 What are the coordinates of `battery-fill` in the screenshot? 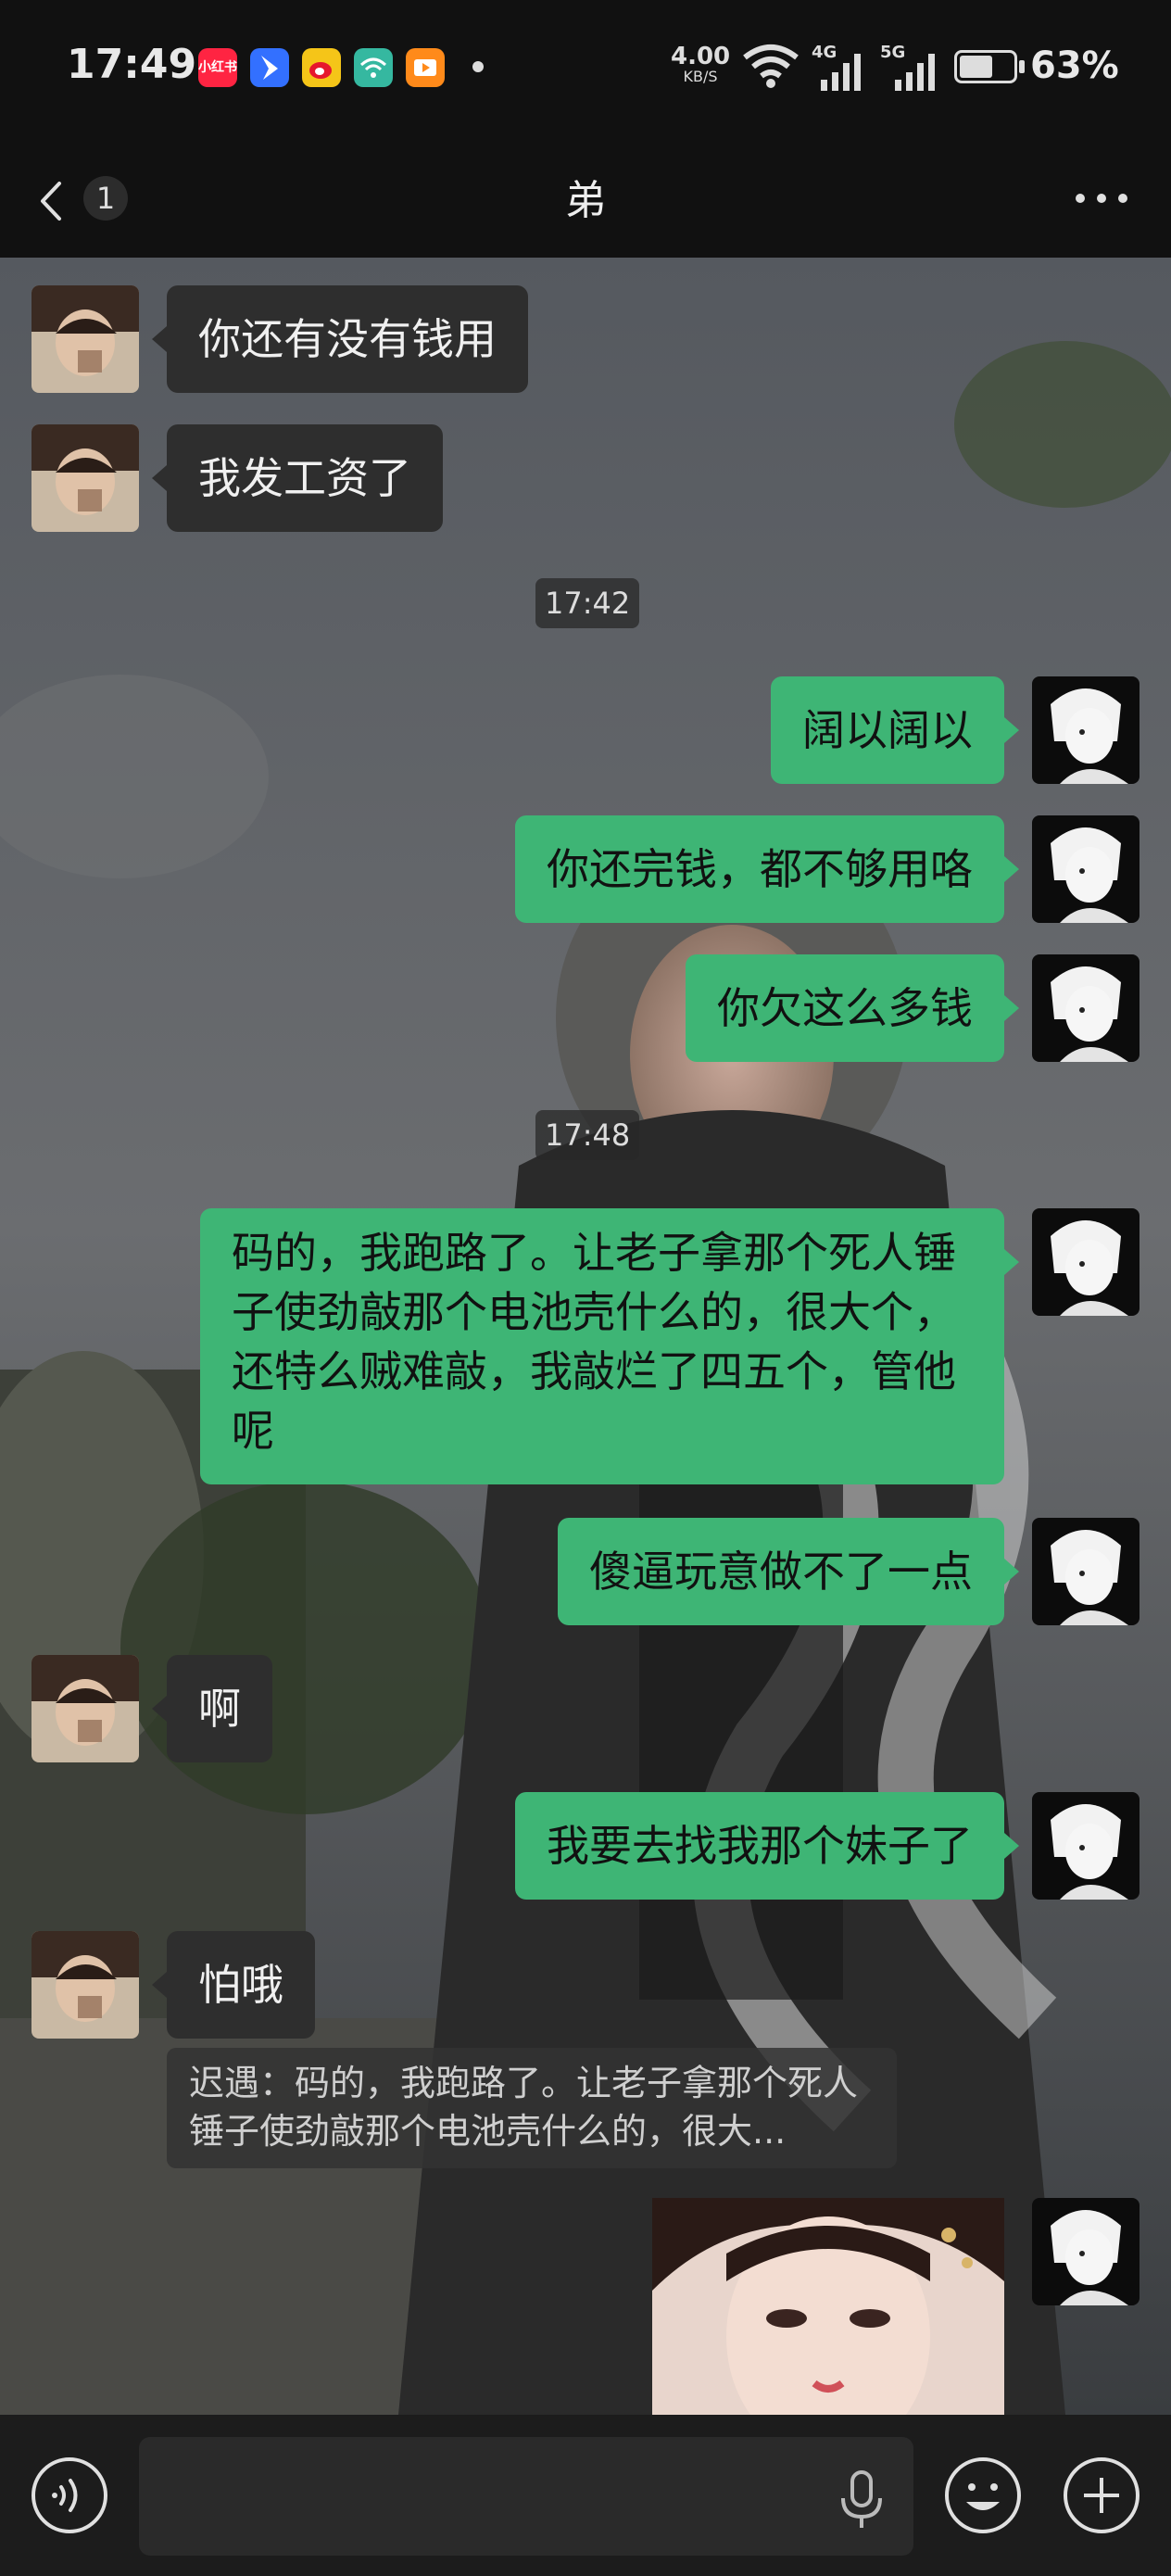 It's located at (976, 67).